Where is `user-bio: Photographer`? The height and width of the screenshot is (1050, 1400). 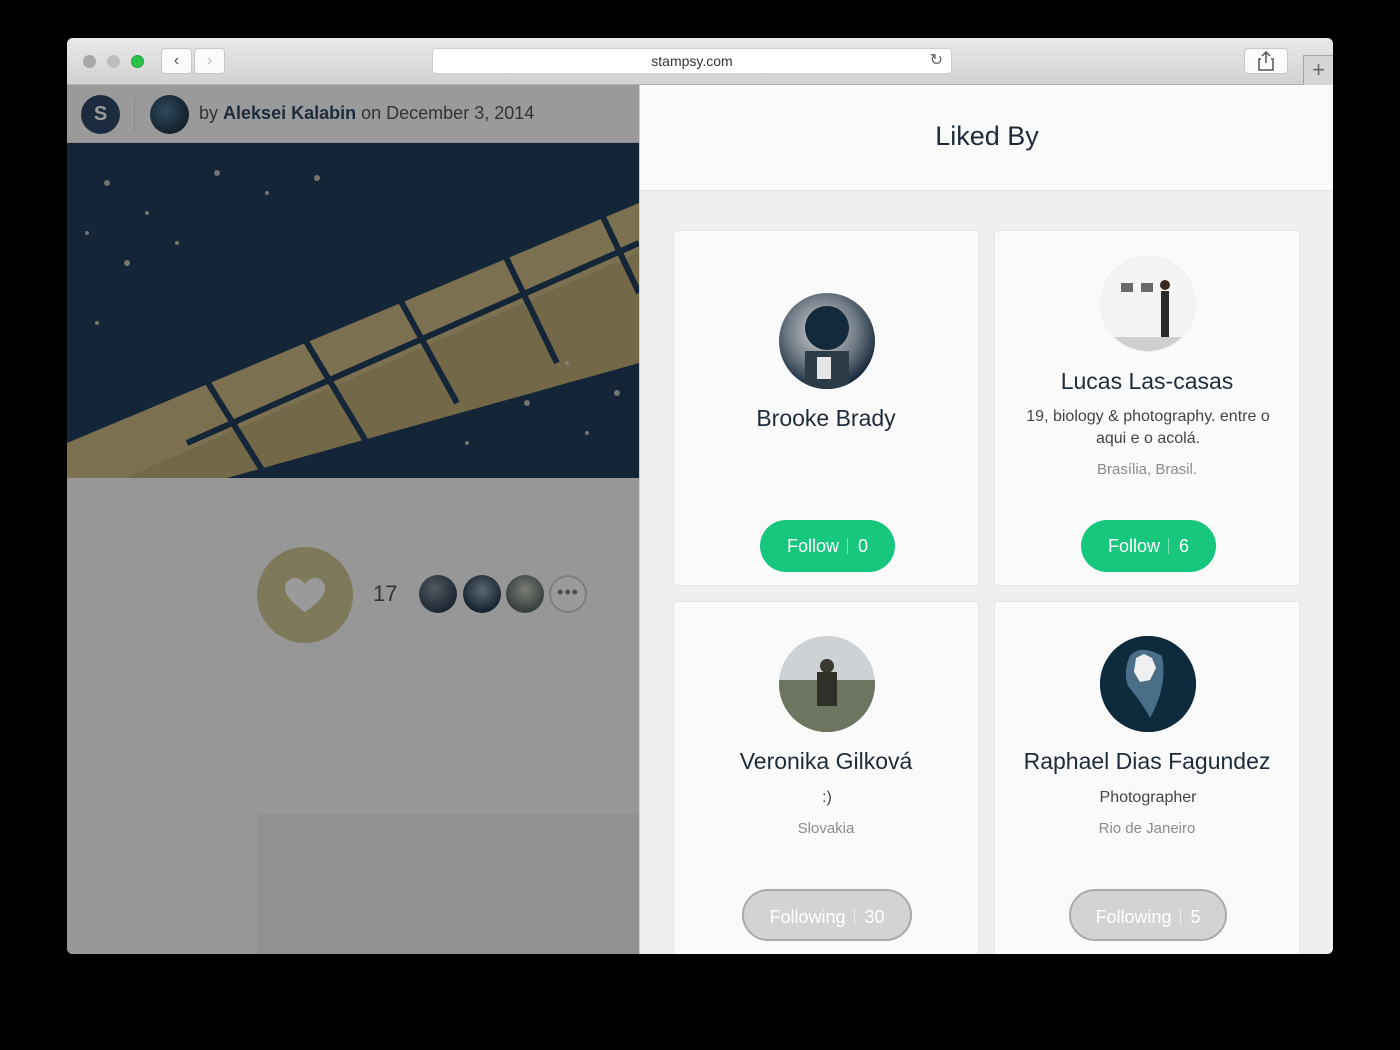 user-bio: Photographer is located at coordinates (1148, 797).